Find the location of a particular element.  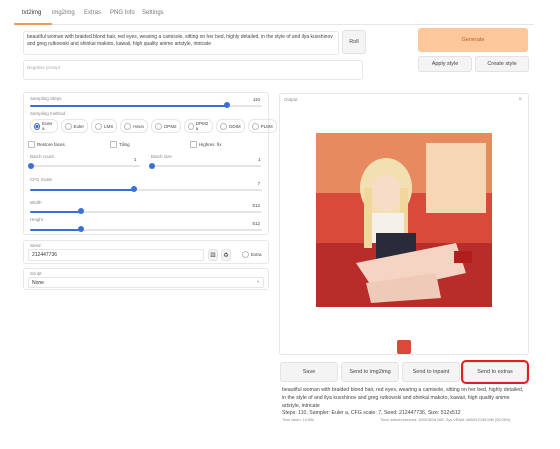

script-panel: Script None ⌄ is located at coordinates (146, 279).